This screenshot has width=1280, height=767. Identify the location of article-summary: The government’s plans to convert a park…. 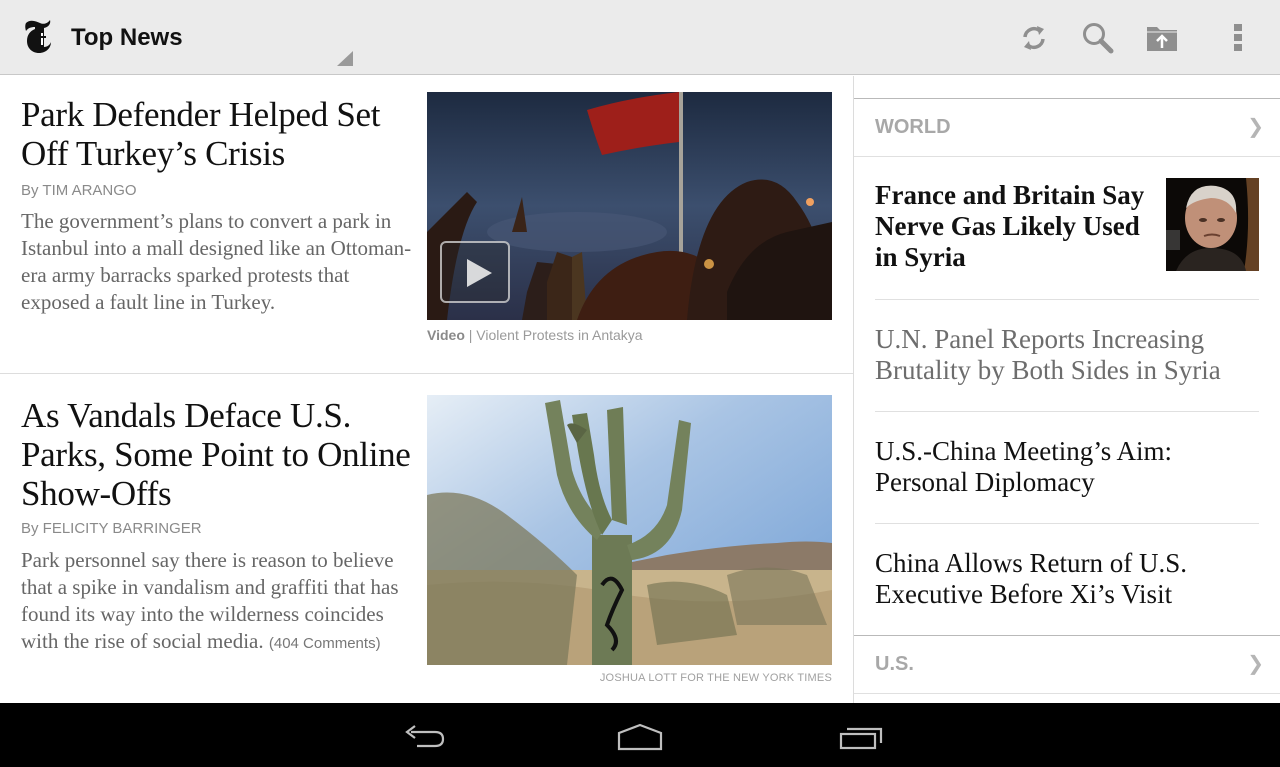
(216, 261).